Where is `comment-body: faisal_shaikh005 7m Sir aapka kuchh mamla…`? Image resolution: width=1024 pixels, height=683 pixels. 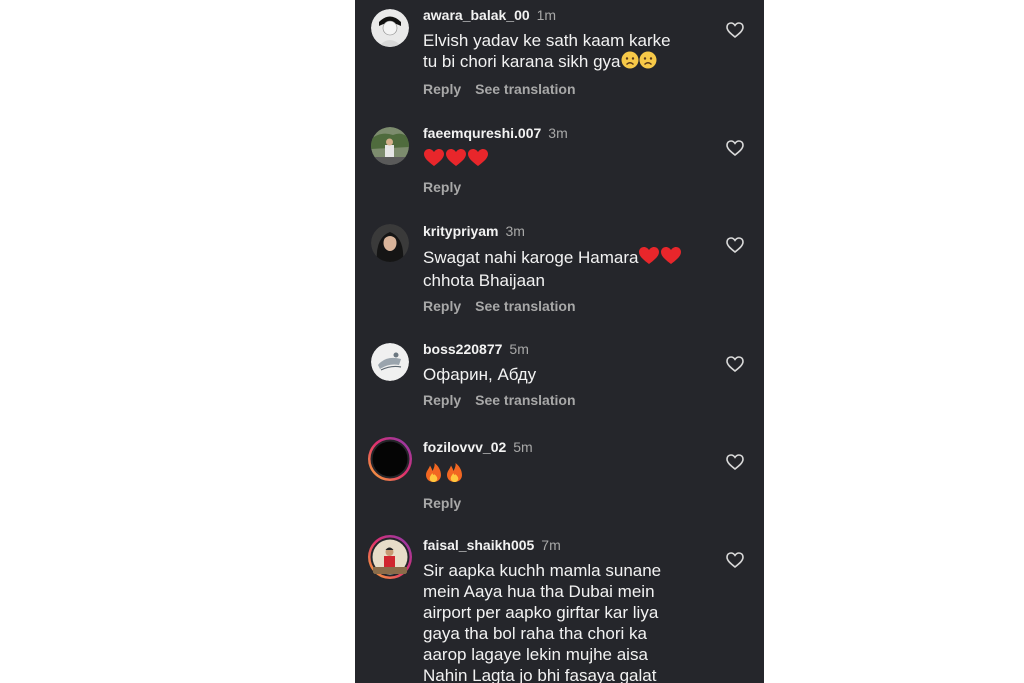
comment-body: faisal_shaikh005 7m Sir aapka kuchh mamla… is located at coordinates (565, 609).